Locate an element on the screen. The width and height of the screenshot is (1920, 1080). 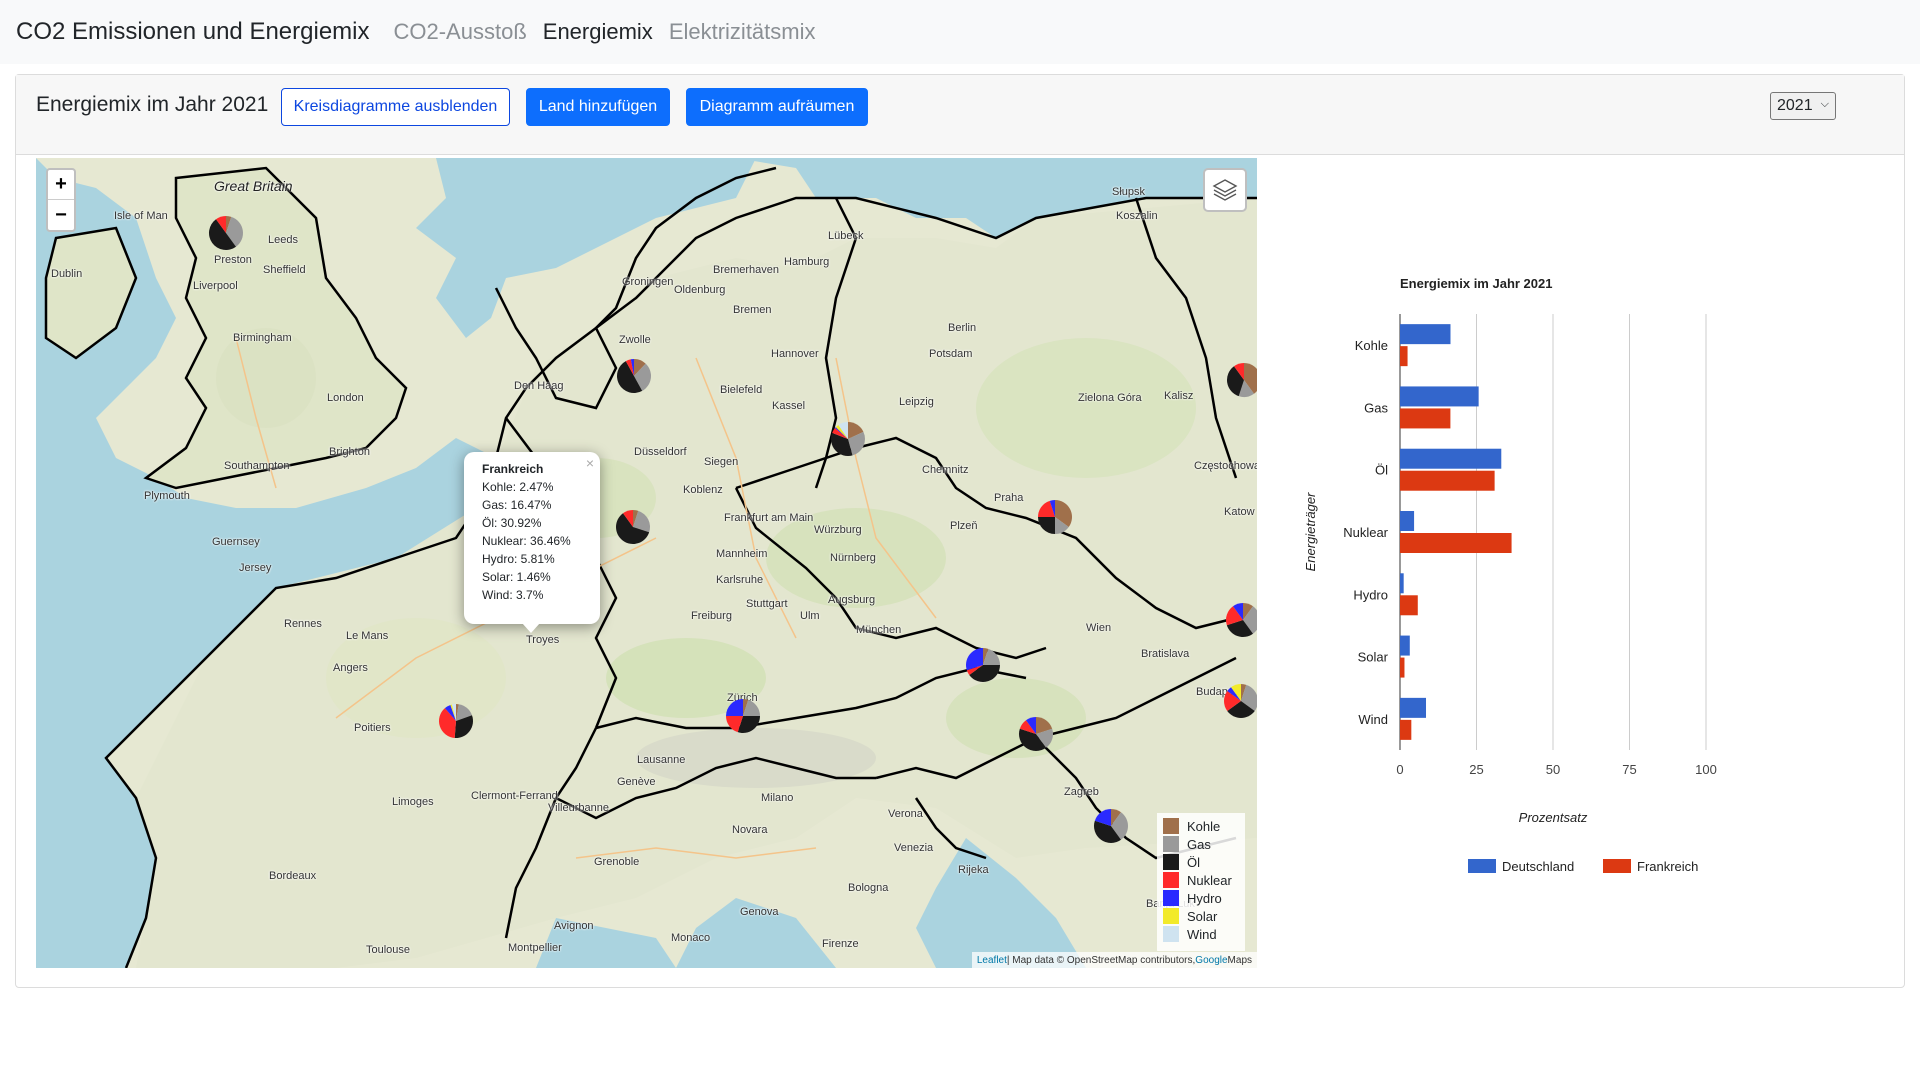
x-tick-label: 50 is located at coordinates (1553, 769).